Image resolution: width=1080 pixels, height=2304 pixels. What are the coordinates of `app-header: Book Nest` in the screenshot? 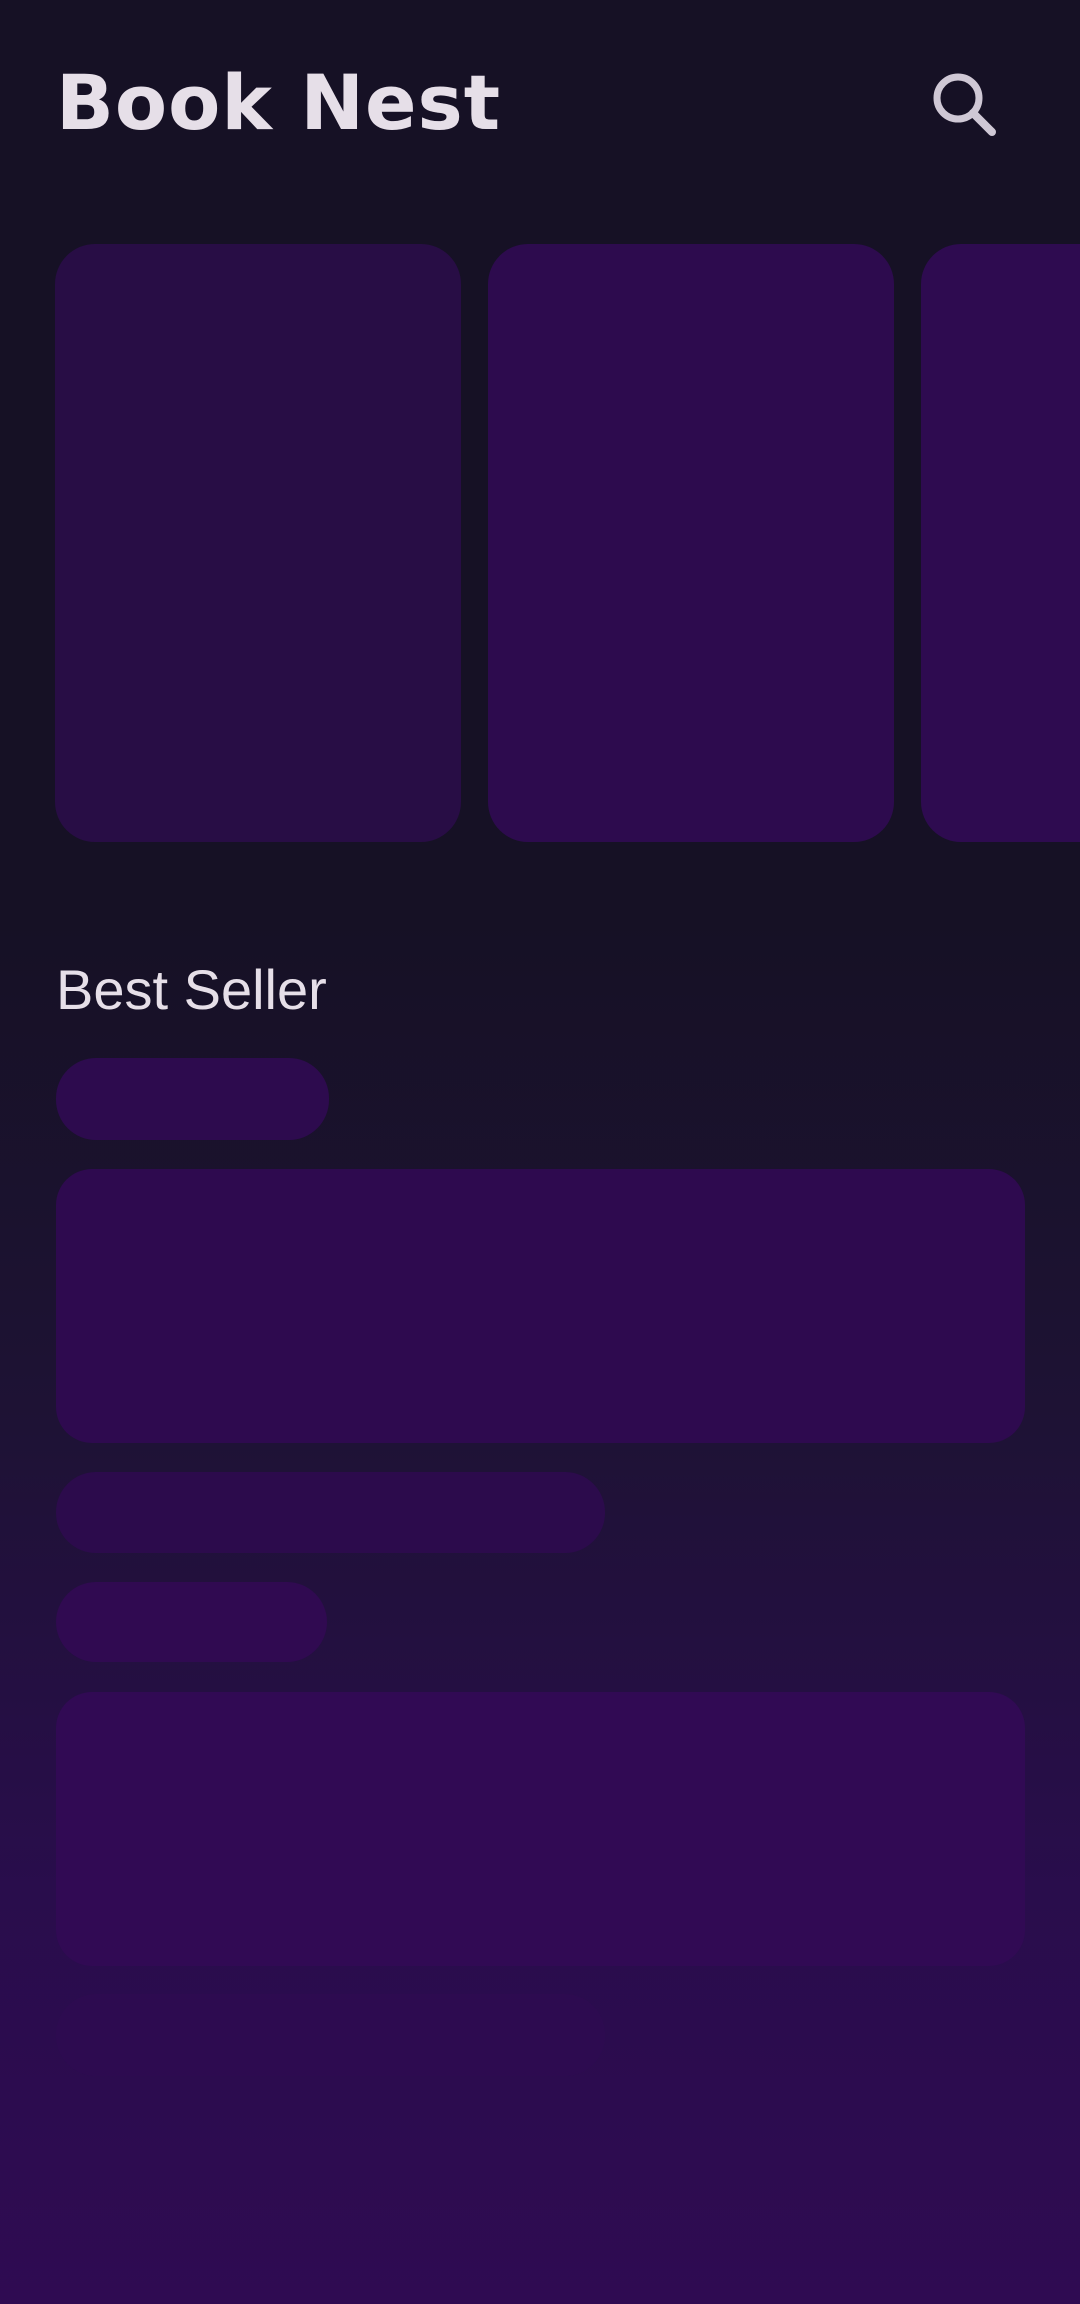 It's located at (540, 100).